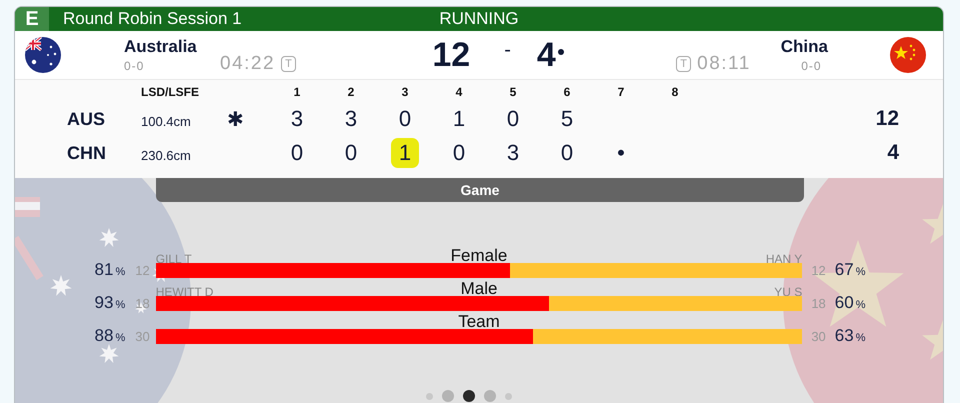  Describe the element at coordinates (844, 270) in the screenshot. I see `percentage: 67` at that location.